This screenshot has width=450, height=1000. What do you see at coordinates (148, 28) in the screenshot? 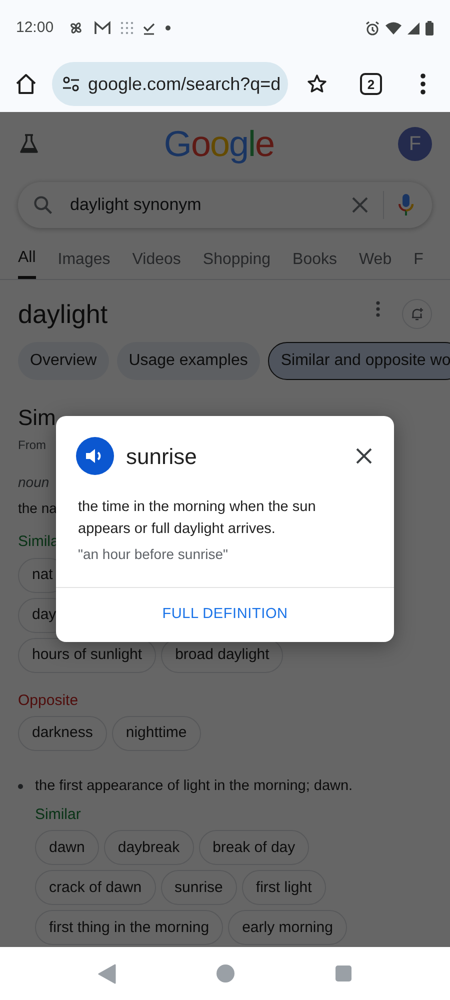
I see `download-done-icon` at bounding box center [148, 28].